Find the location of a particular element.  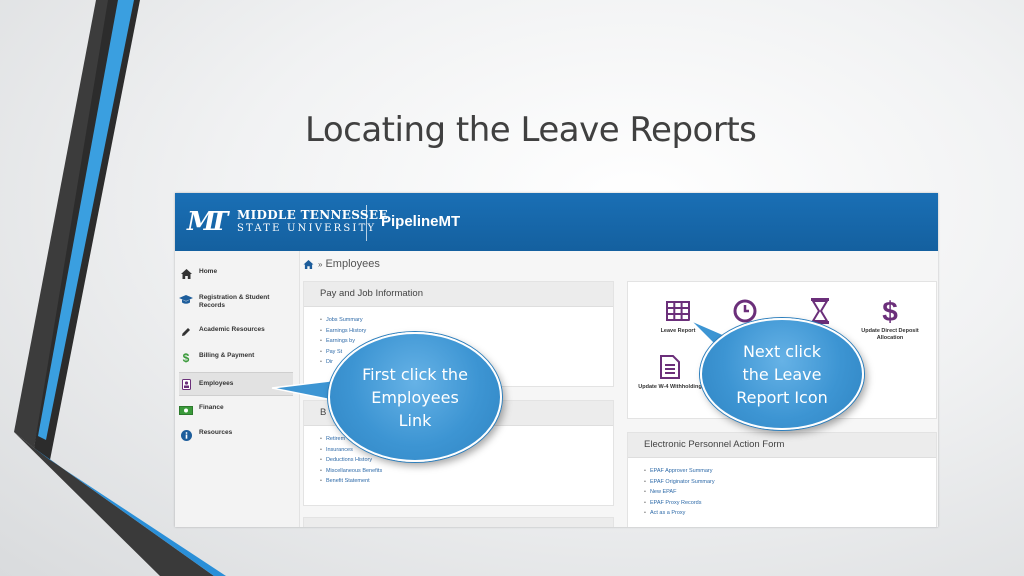

list-item: EPAF Proxy Records is located at coordinates (790, 503).